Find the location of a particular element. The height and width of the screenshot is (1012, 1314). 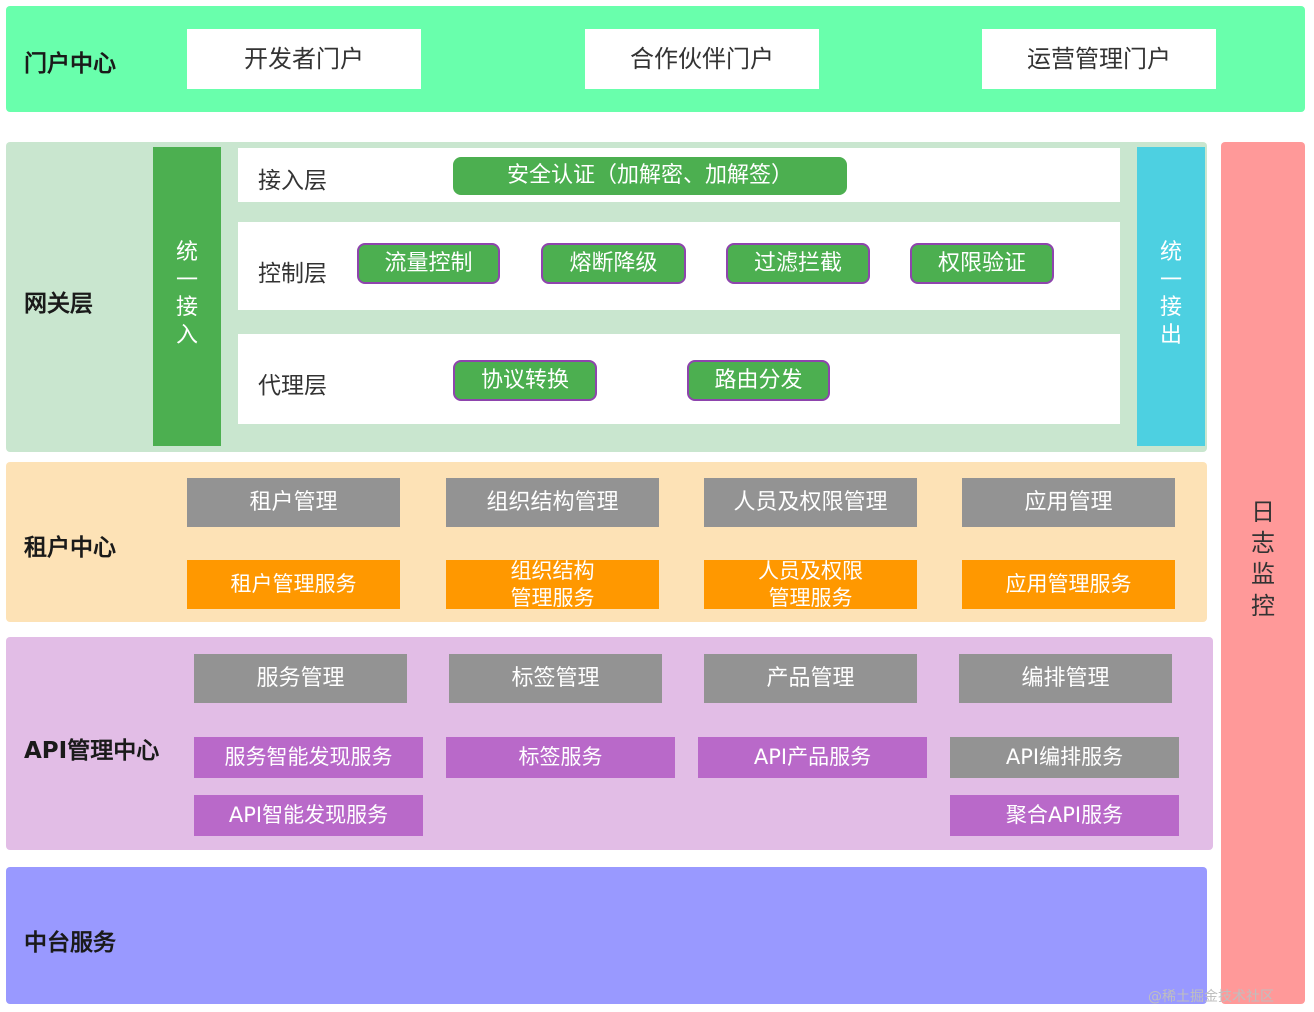

mid-platform-band: 中台服务 is located at coordinates (606, 935).